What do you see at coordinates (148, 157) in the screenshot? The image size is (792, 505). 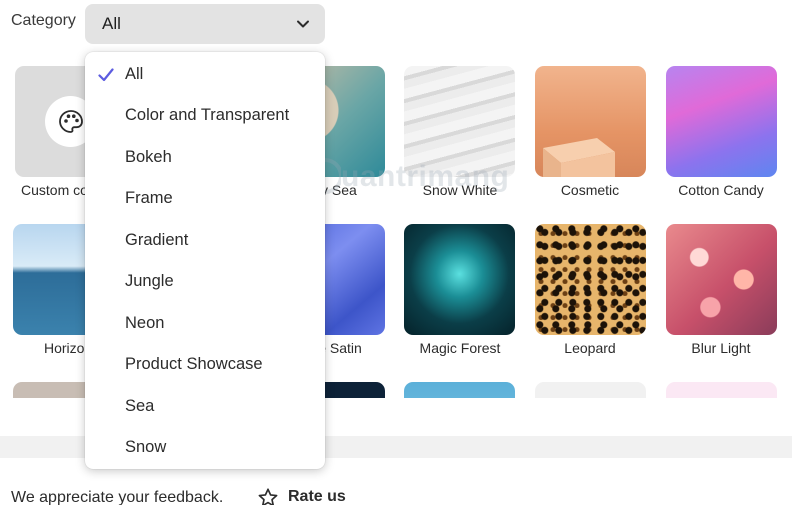 I see `dropdown-option-bokeh: Bokeh` at bounding box center [148, 157].